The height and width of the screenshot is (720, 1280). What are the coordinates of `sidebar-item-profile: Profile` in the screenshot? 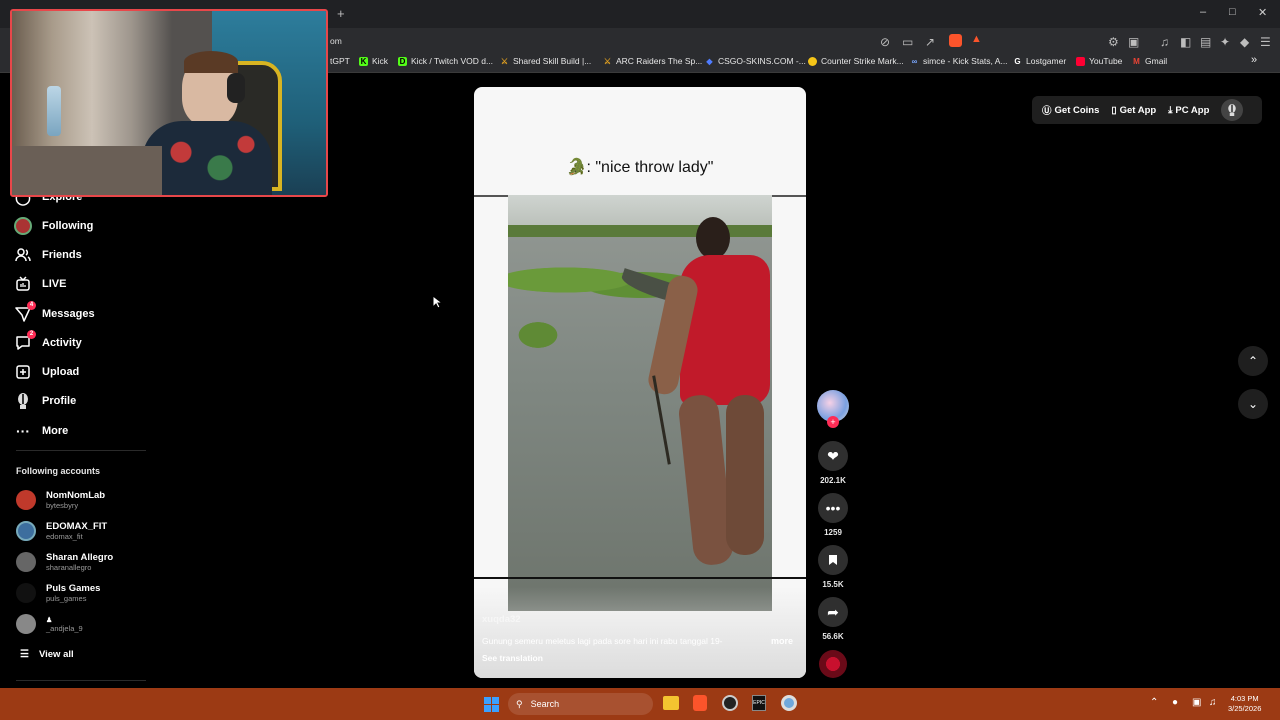 It's located at (45, 401).